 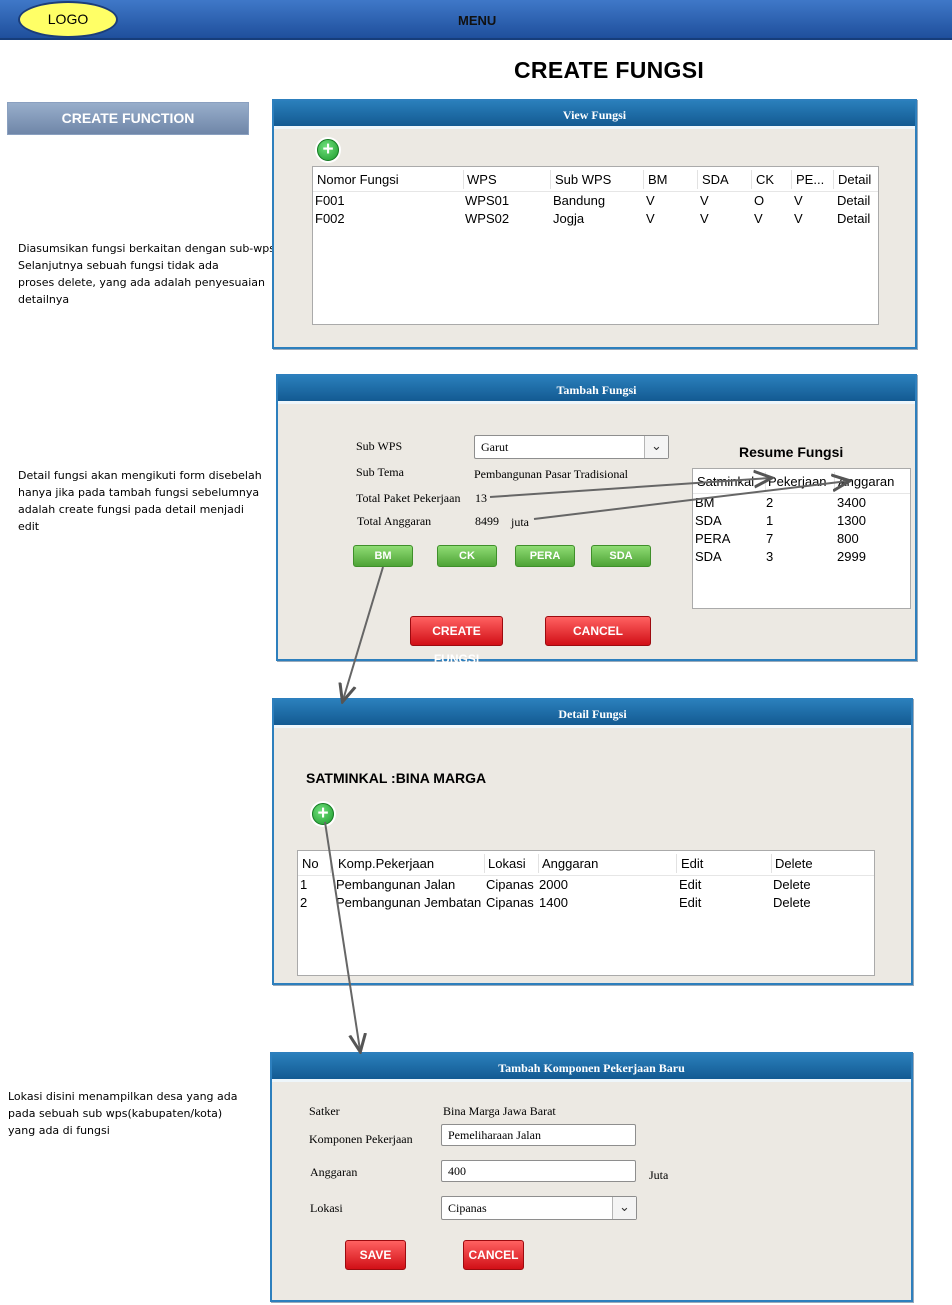 I want to click on table-cell: BM, so click(x=705, y=502).